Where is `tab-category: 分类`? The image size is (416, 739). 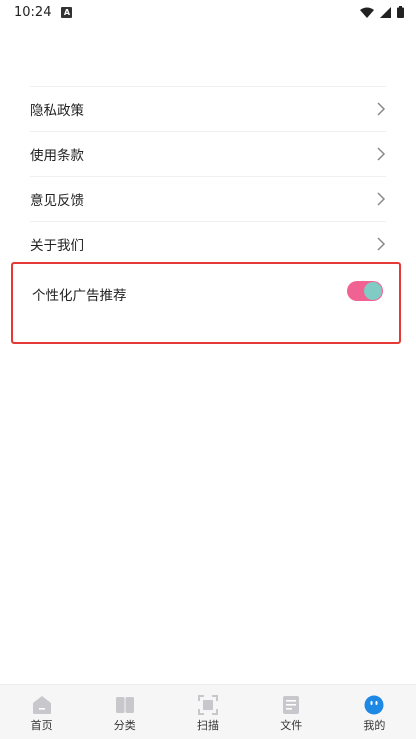
tab-category: 分类 is located at coordinates (124, 712).